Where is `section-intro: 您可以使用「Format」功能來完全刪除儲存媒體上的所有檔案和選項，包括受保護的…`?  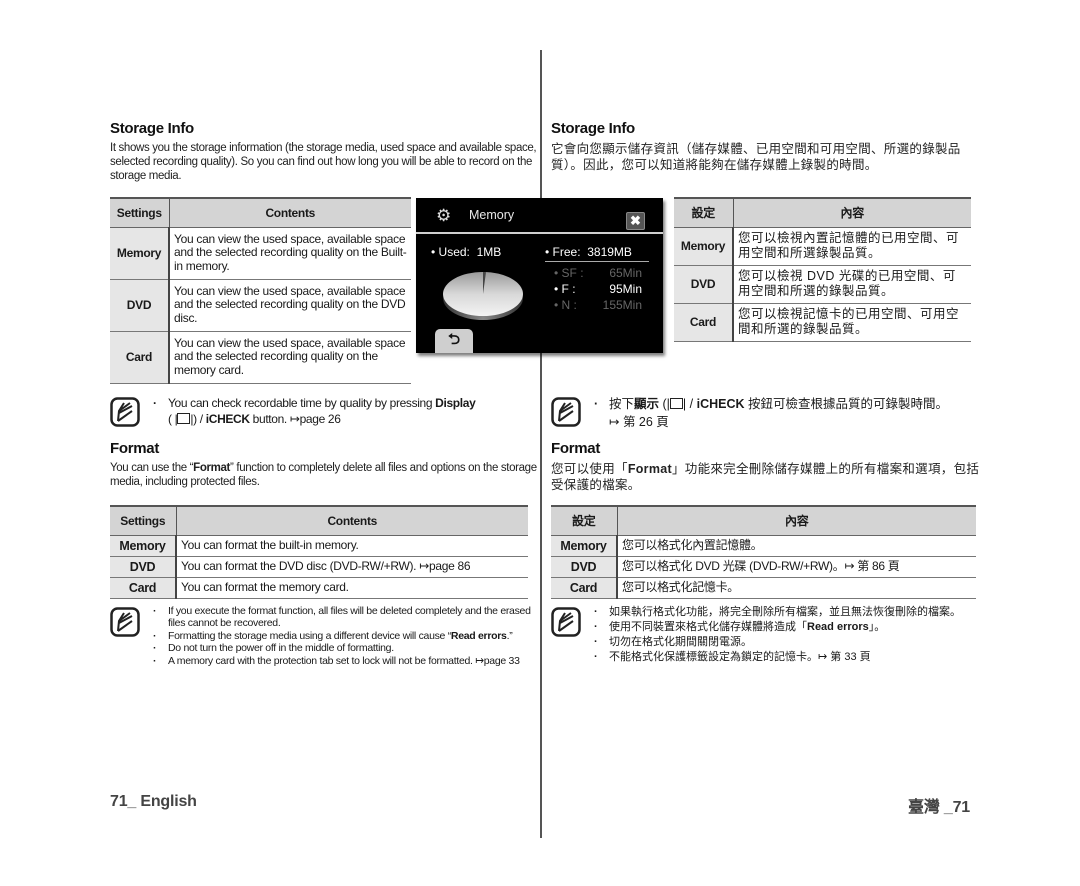
section-intro: 您可以使用「Format」功能來完全刪除儲存媒體上的所有檔案和選項，包括受保護的… is located at coordinates (766, 477).